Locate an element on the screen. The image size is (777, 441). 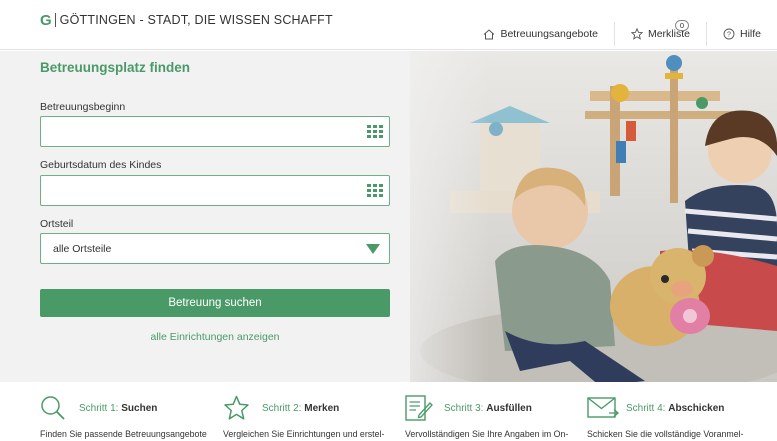
nav-offers-label: Betreuungsangebote is located at coordinates (549, 34).